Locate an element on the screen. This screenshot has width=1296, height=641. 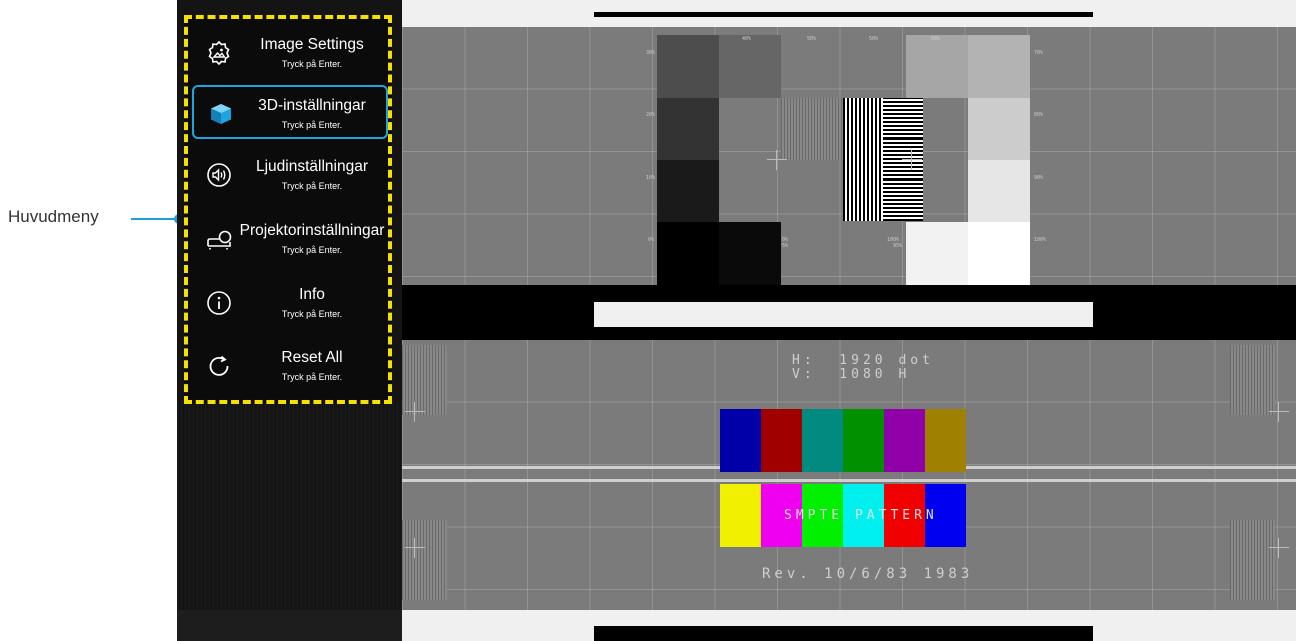
callout-line is located at coordinates (155, 219).